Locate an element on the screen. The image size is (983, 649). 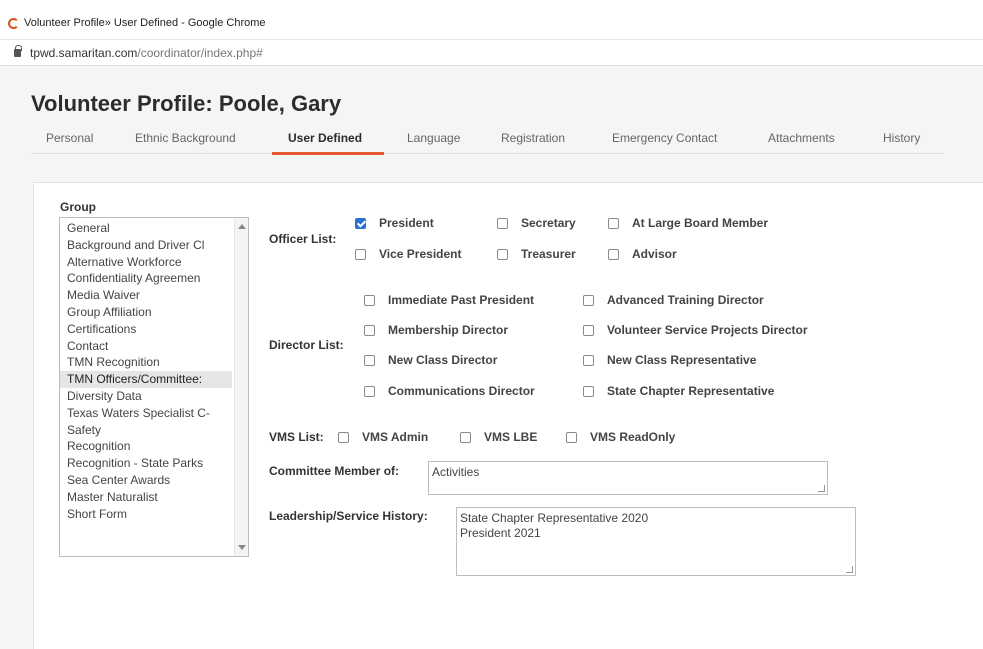
vms-admin-checkbox: VMS Admin is located at coordinates (383, 437).